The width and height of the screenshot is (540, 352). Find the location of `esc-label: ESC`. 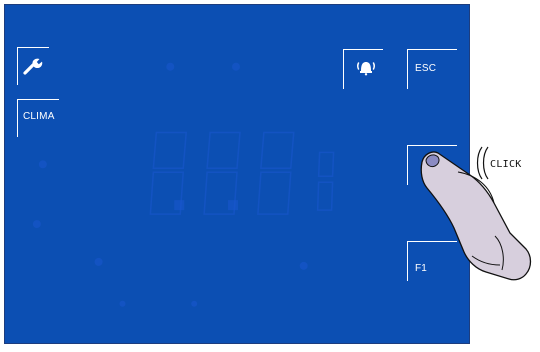

esc-label: ESC is located at coordinates (426, 68).